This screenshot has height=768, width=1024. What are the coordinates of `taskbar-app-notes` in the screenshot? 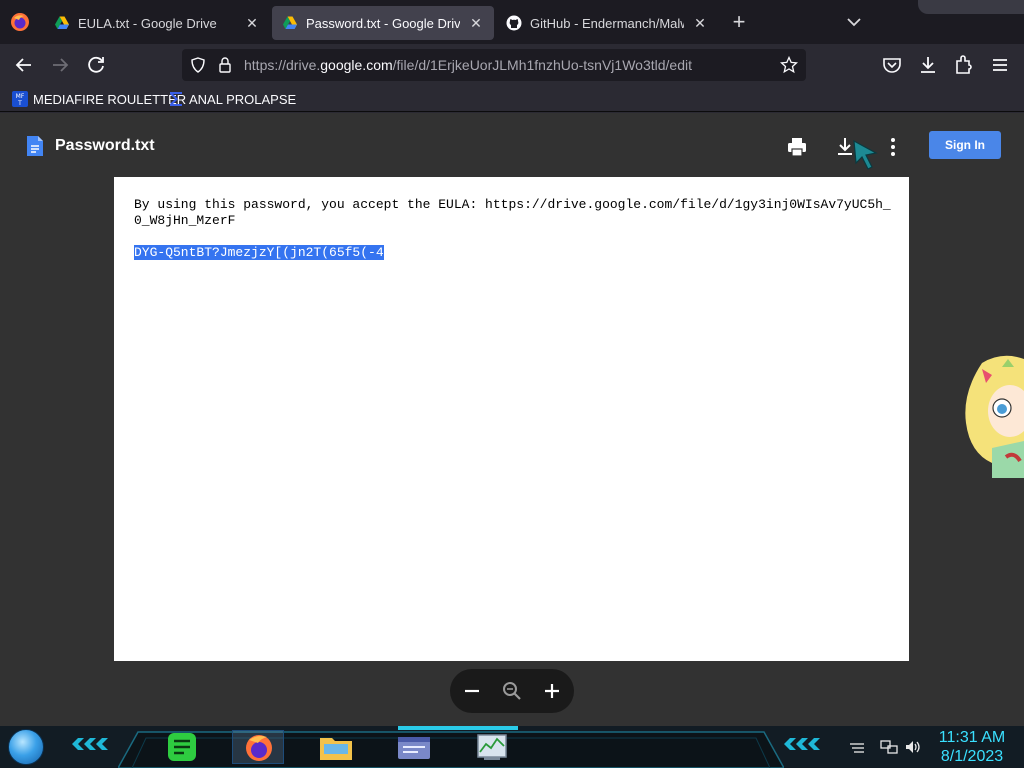 It's located at (182, 747).